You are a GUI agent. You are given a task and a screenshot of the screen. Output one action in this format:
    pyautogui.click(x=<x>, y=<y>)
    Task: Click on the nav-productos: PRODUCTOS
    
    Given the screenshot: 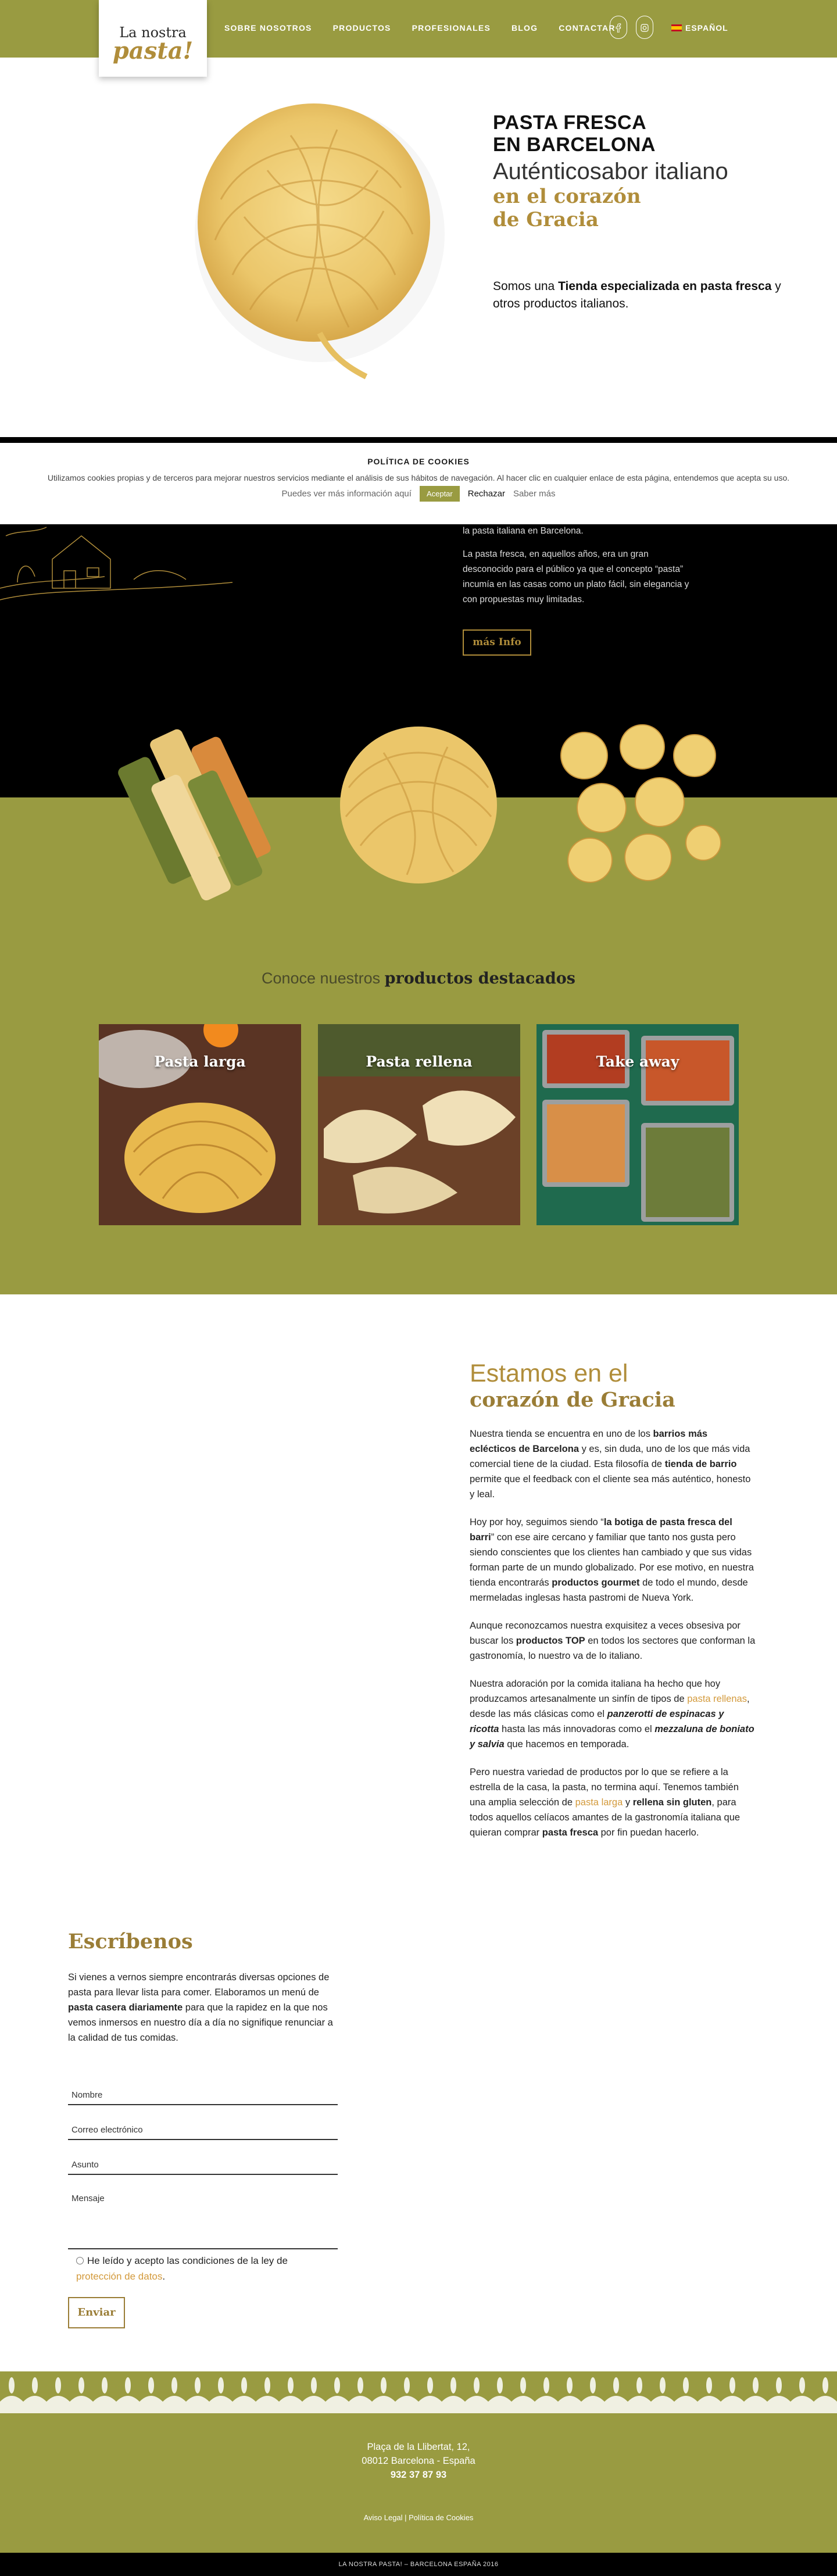 What is the action you would take?
    pyautogui.click(x=362, y=28)
    